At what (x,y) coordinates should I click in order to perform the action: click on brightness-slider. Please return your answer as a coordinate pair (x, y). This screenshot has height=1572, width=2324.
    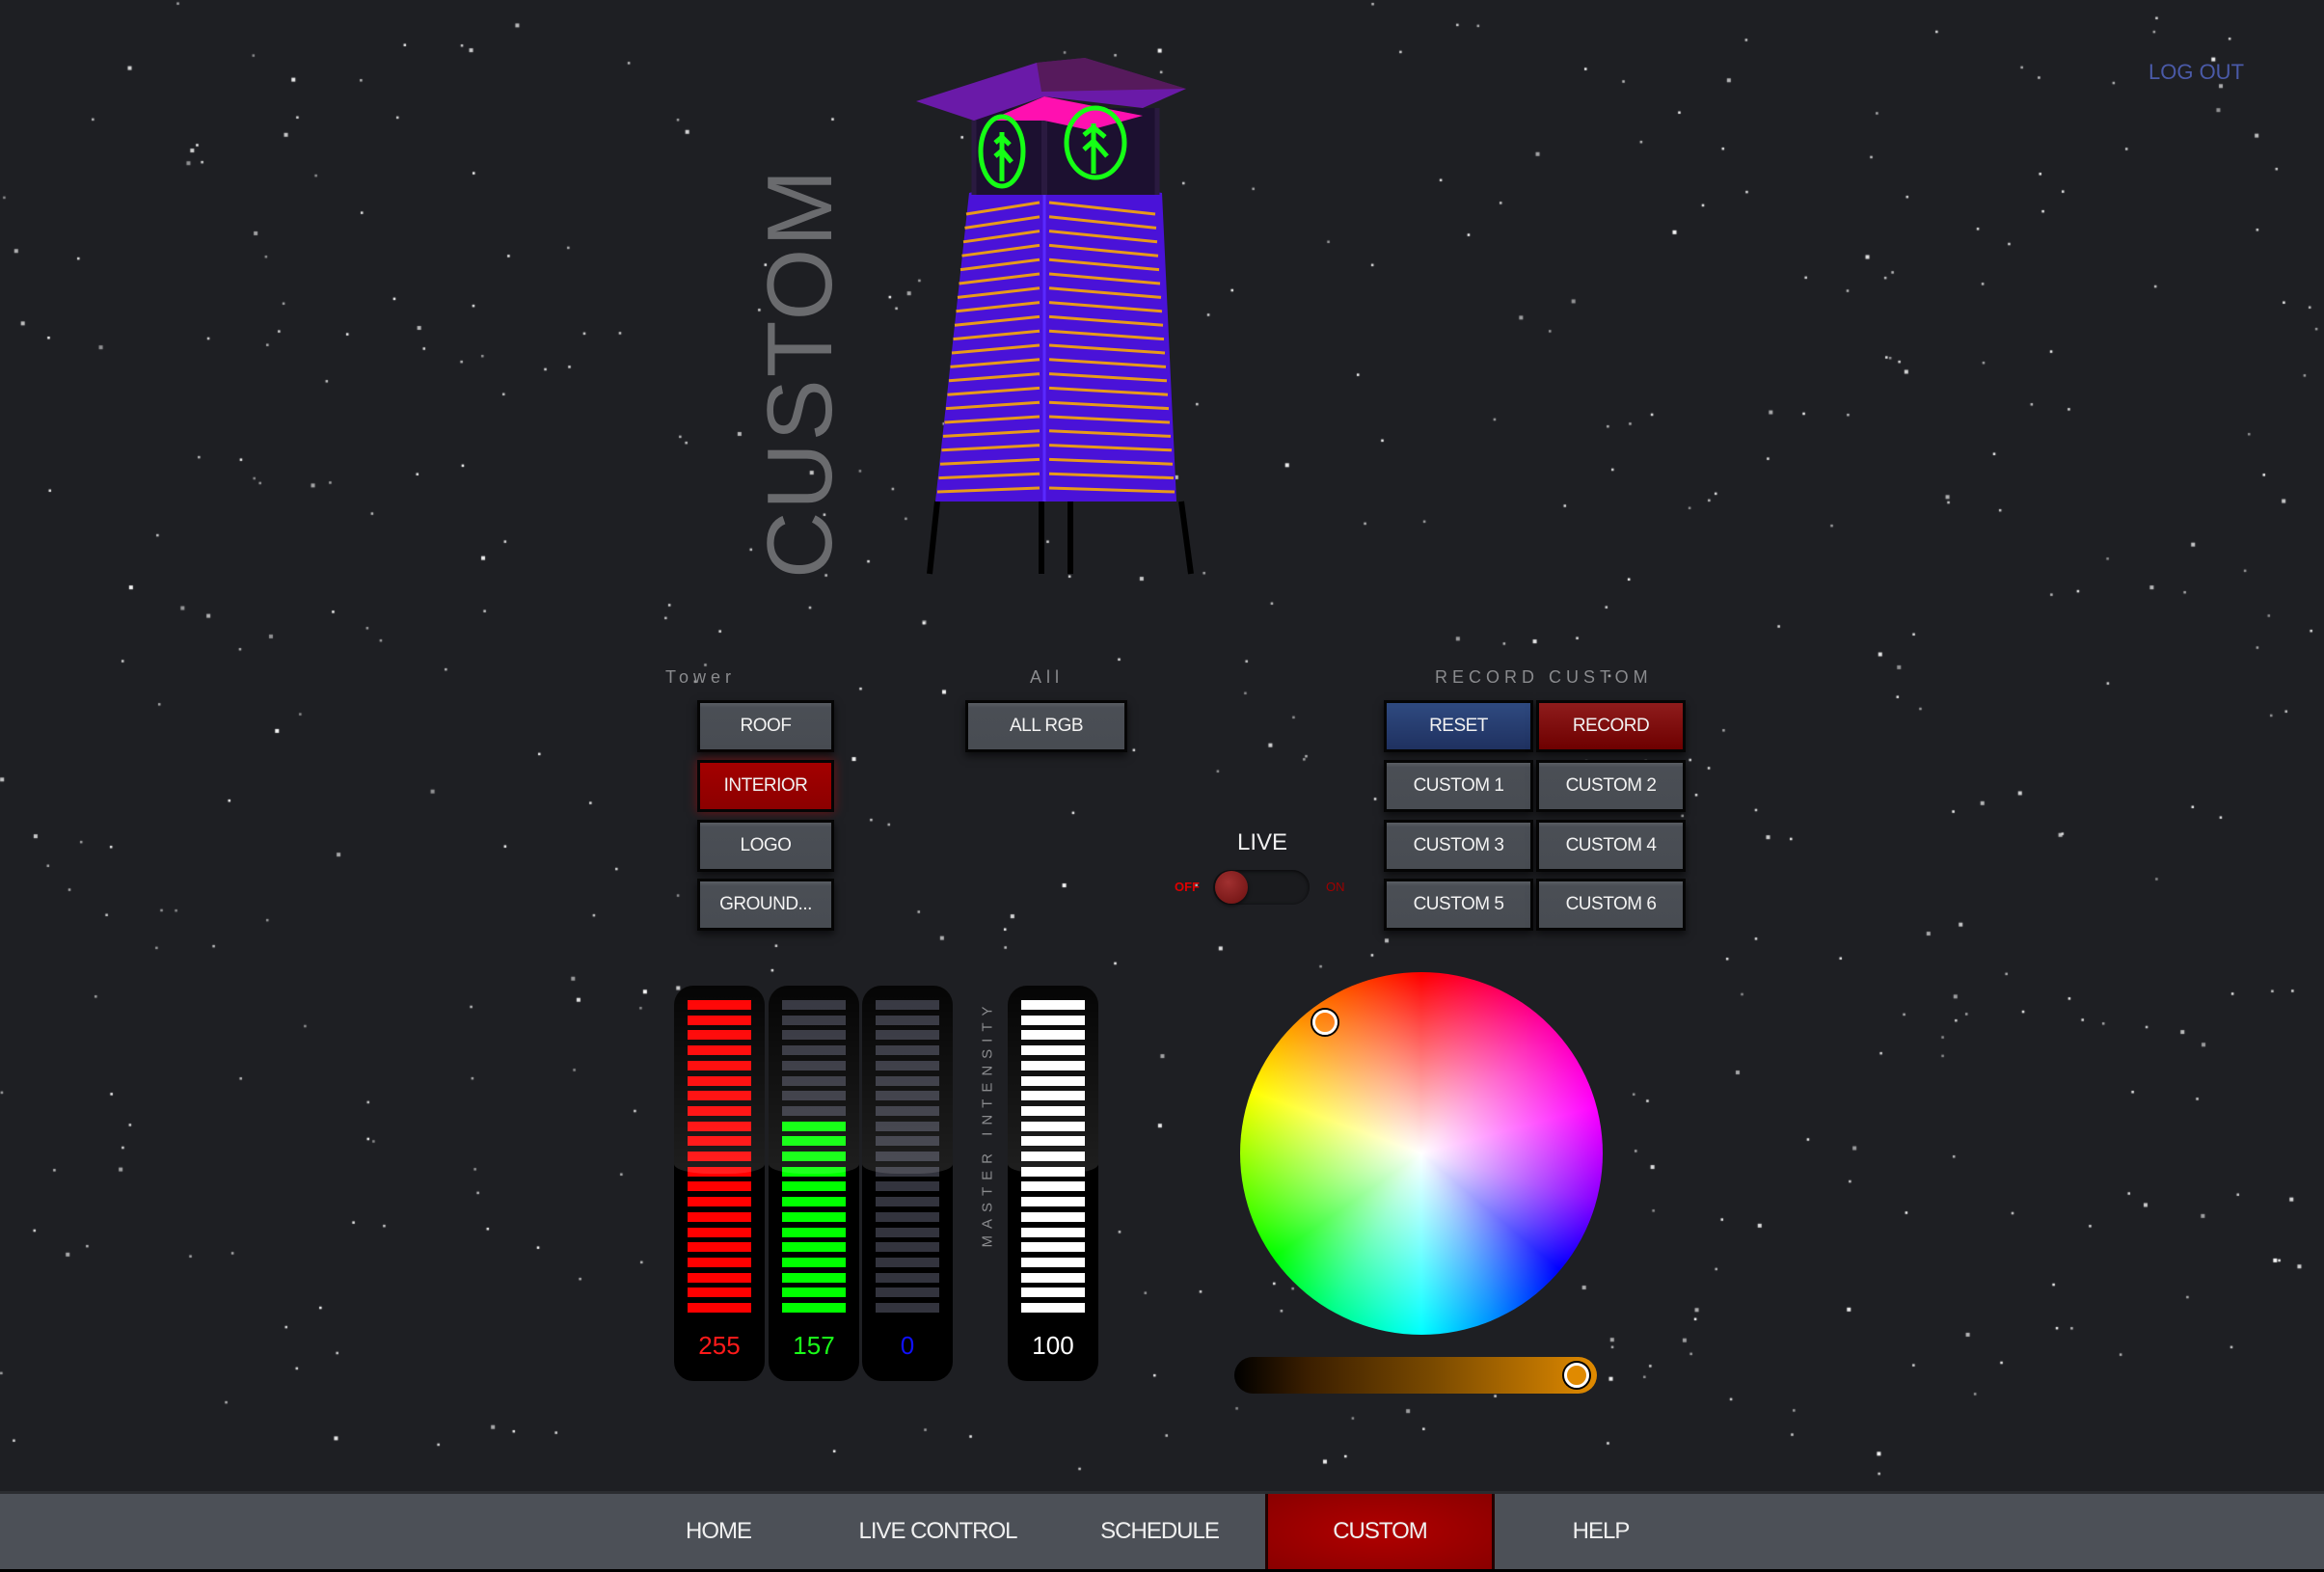
    Looking at the image, I should click on (1415, 1375).